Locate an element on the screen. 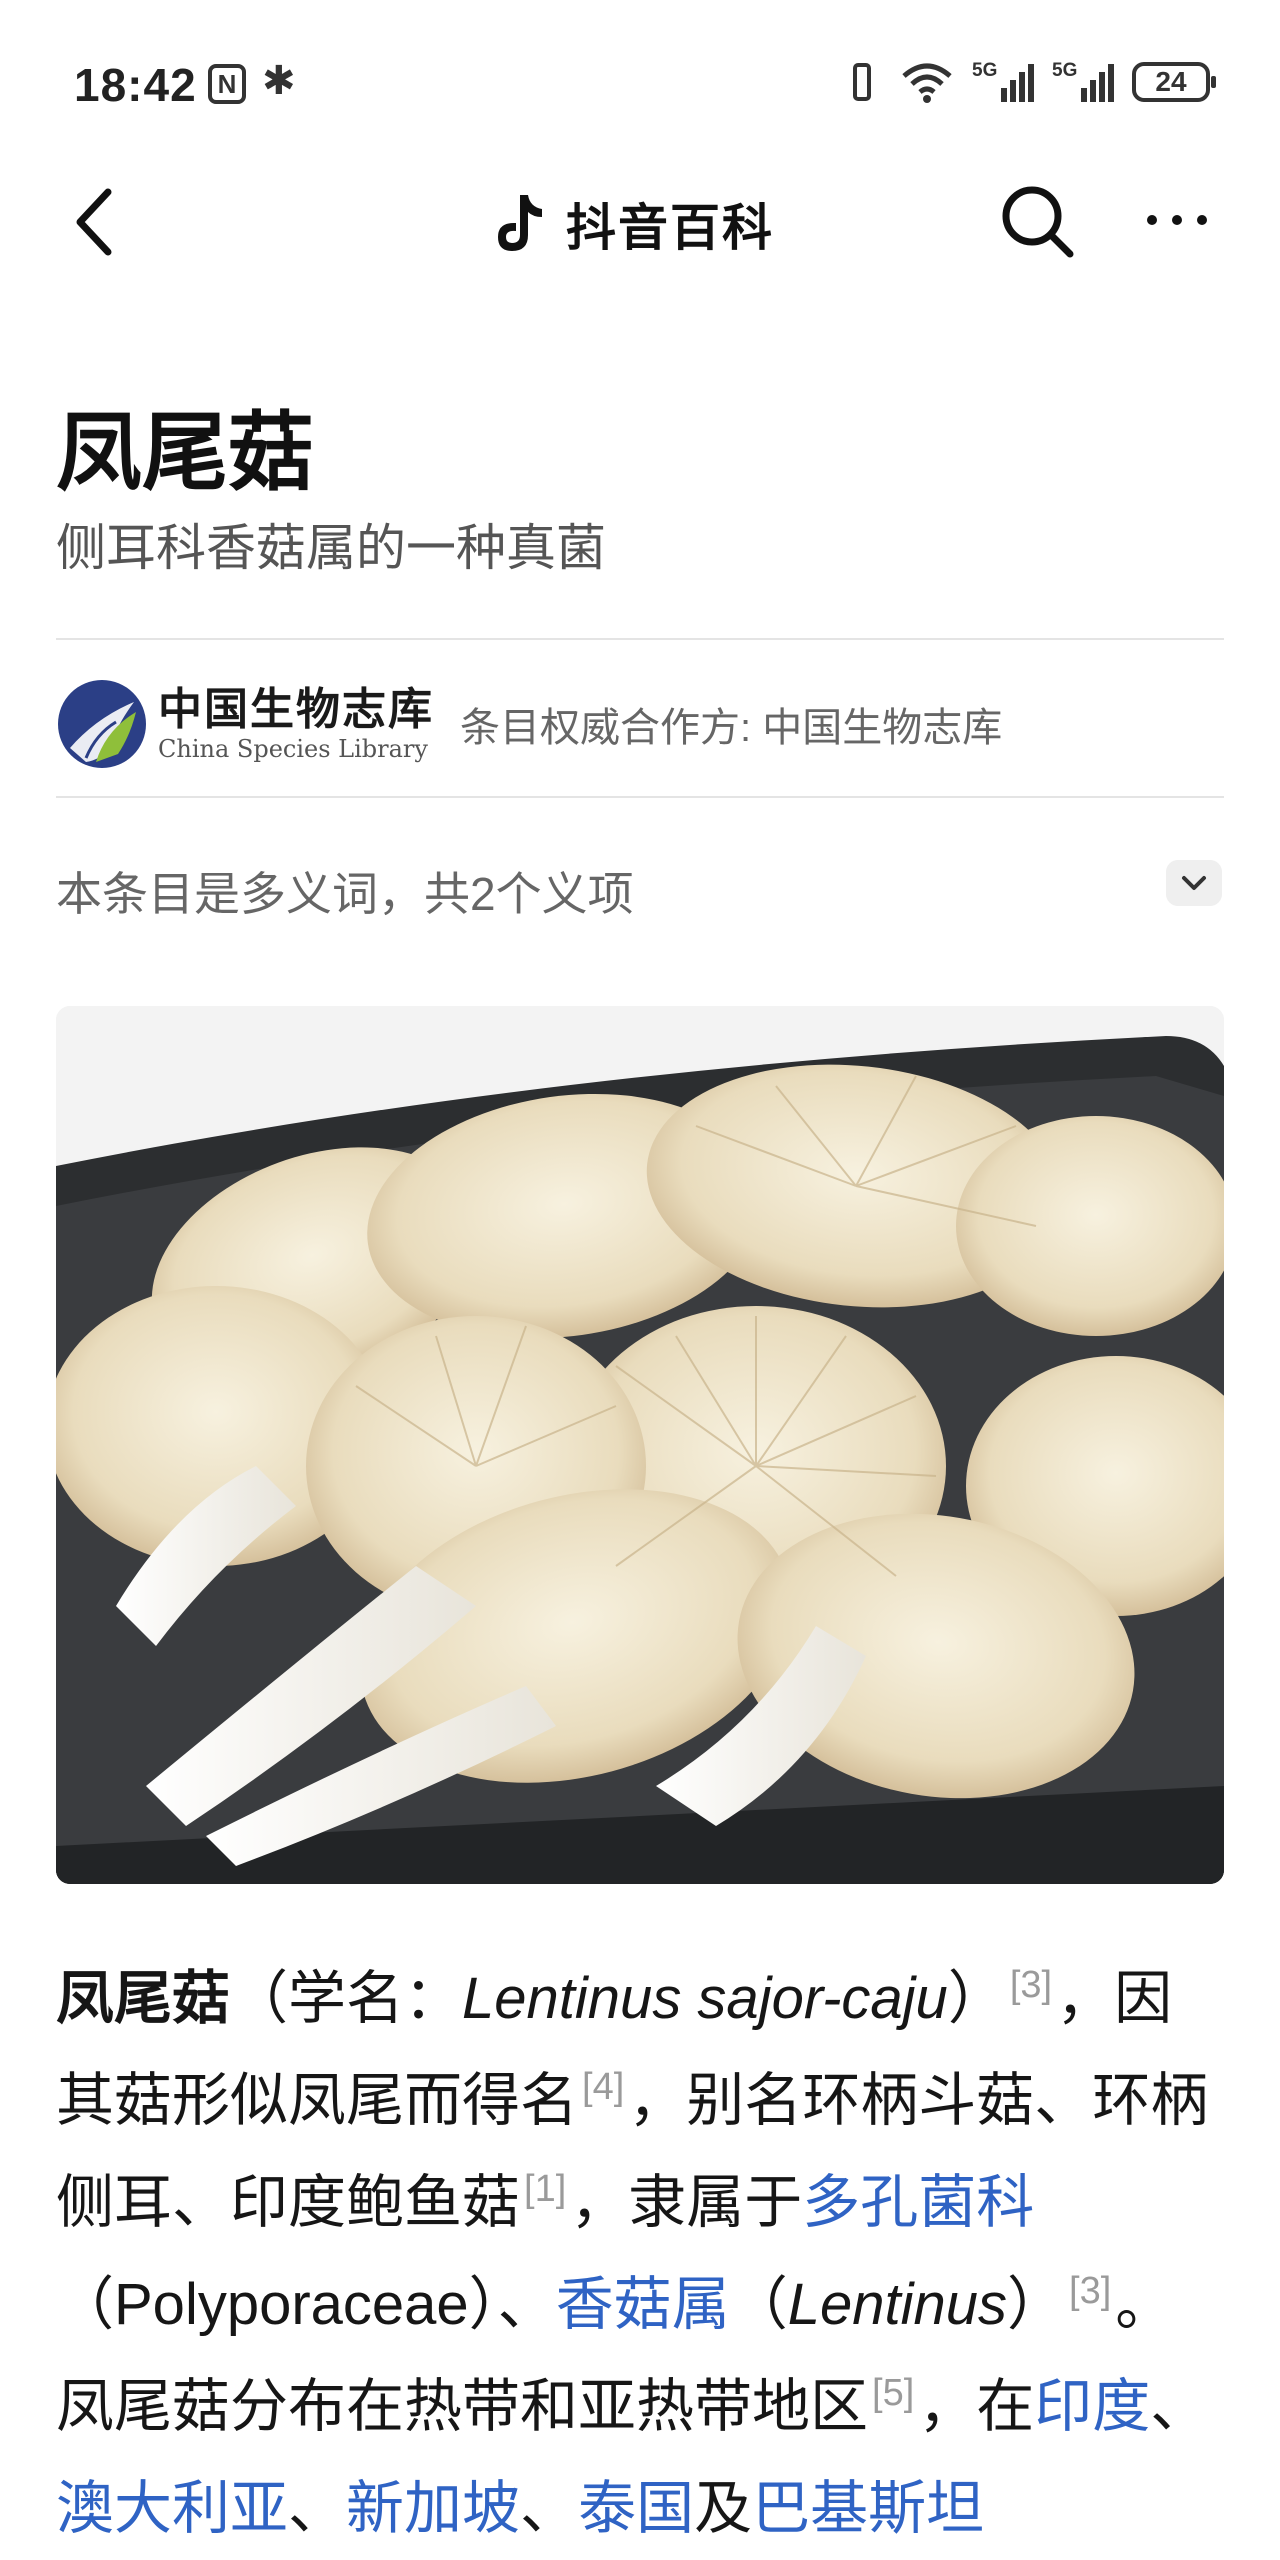  link-singapore: 新加坡 is located at coordinates (433, 2508).